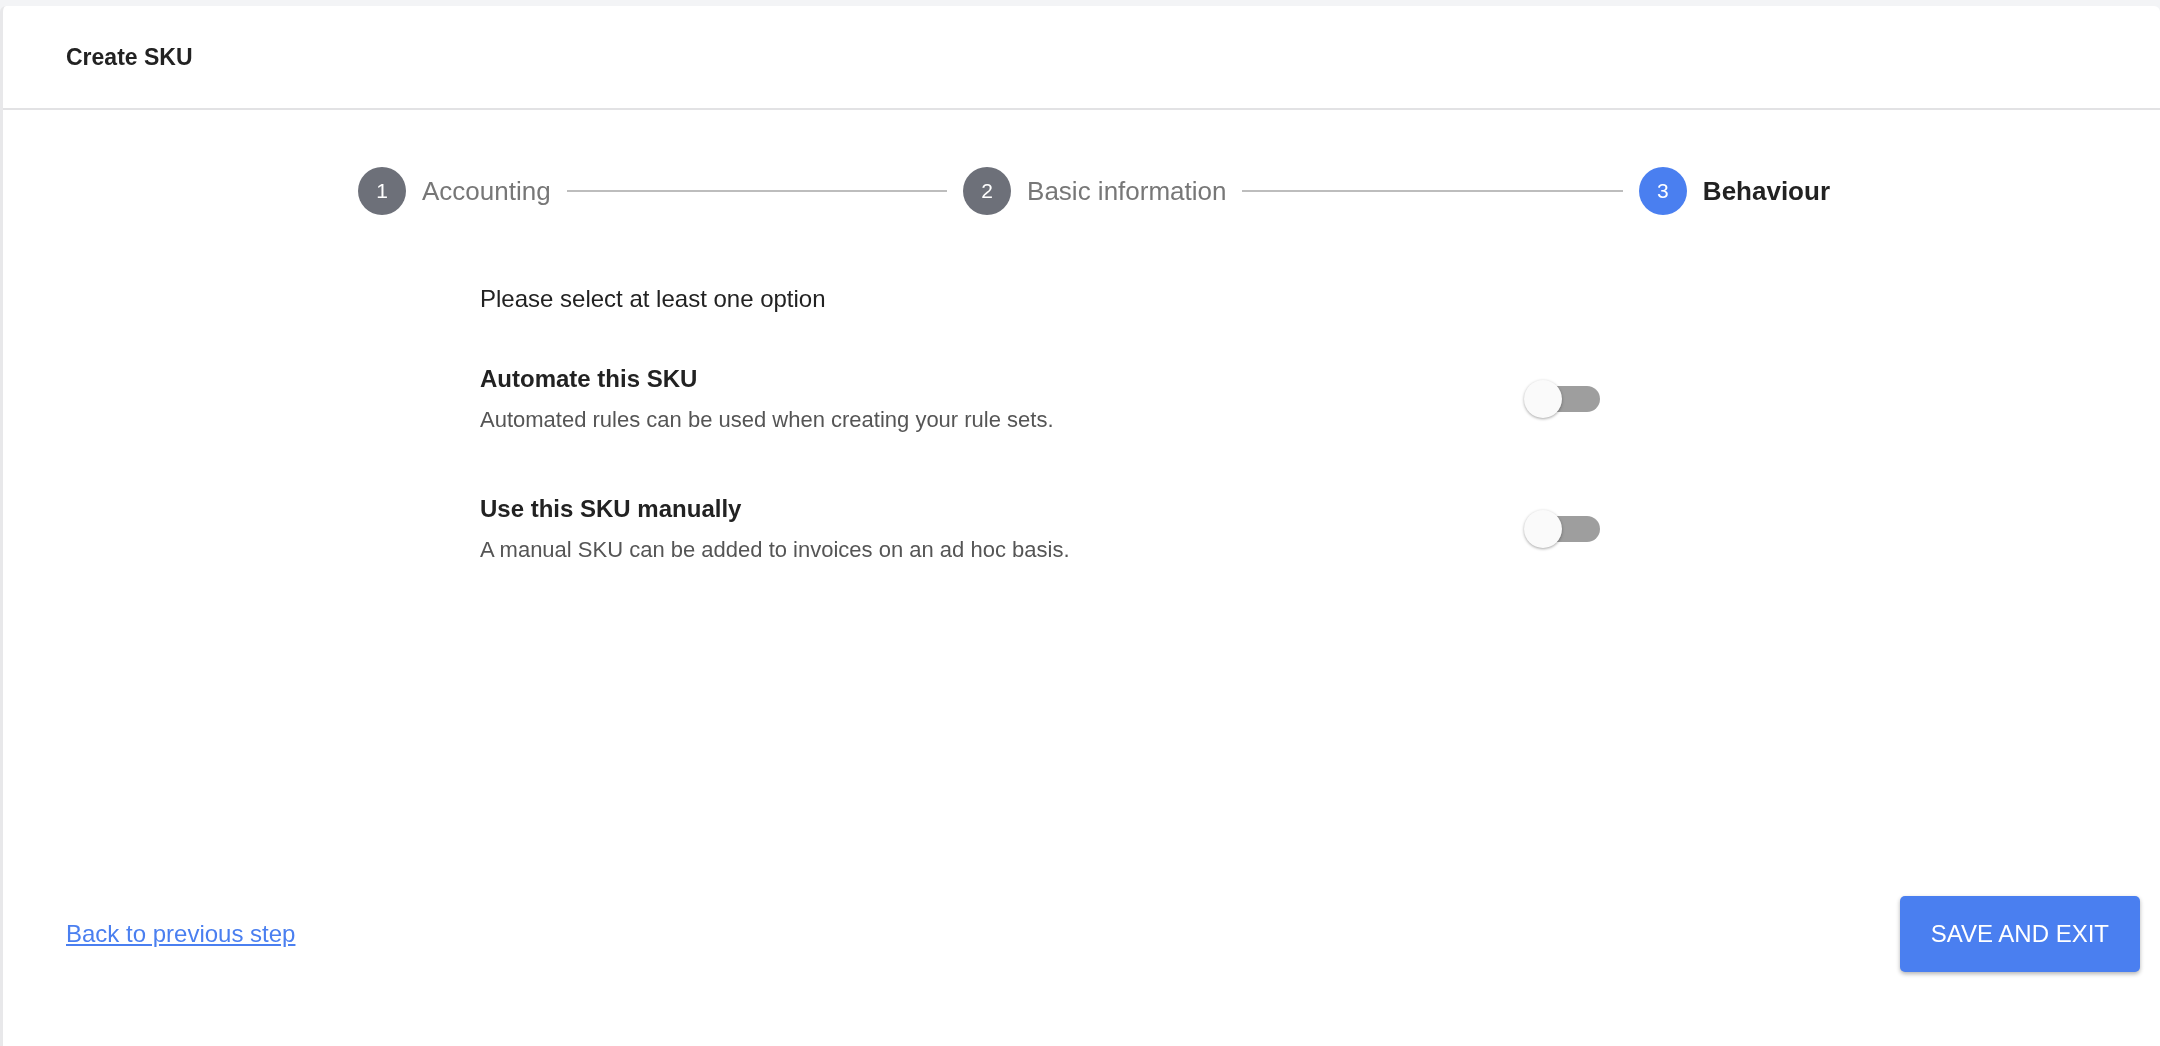  Describe the element at coordinates (589, 379) in the screenshot. I see `option-title: Automate this SKU` at that location.